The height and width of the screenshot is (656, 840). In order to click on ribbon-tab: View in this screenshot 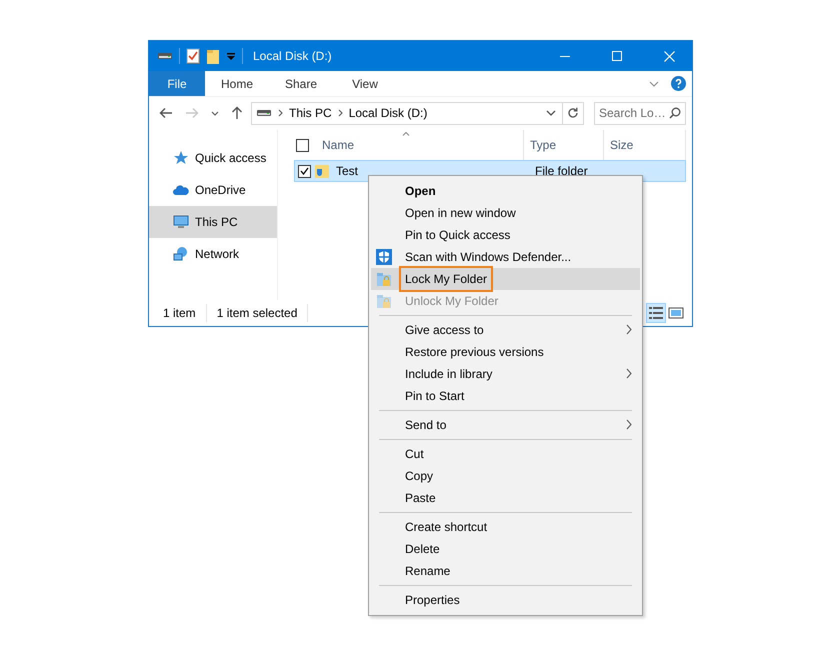, I will do `click(365, 83)`.